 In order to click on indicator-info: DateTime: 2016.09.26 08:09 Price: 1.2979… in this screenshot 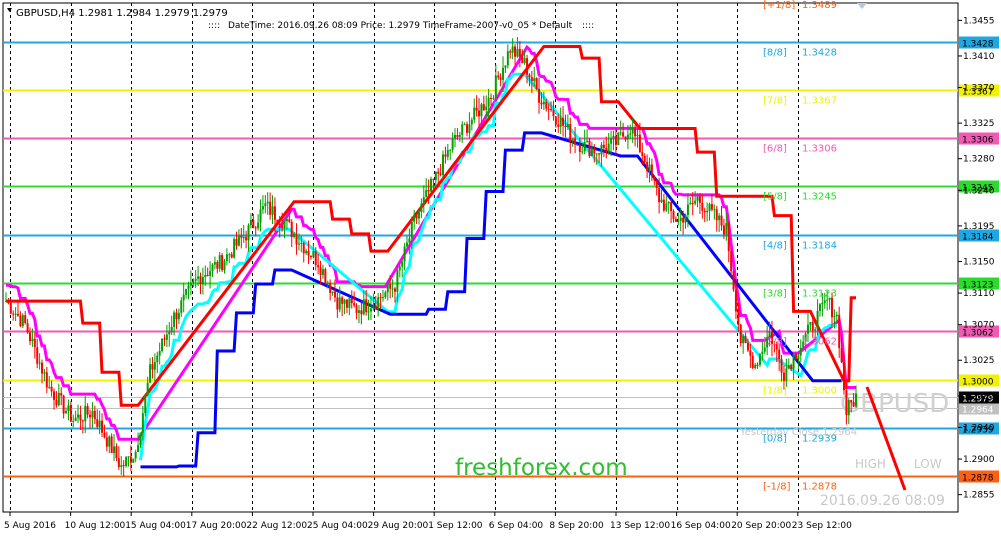, I will do `click(400, 26)`.